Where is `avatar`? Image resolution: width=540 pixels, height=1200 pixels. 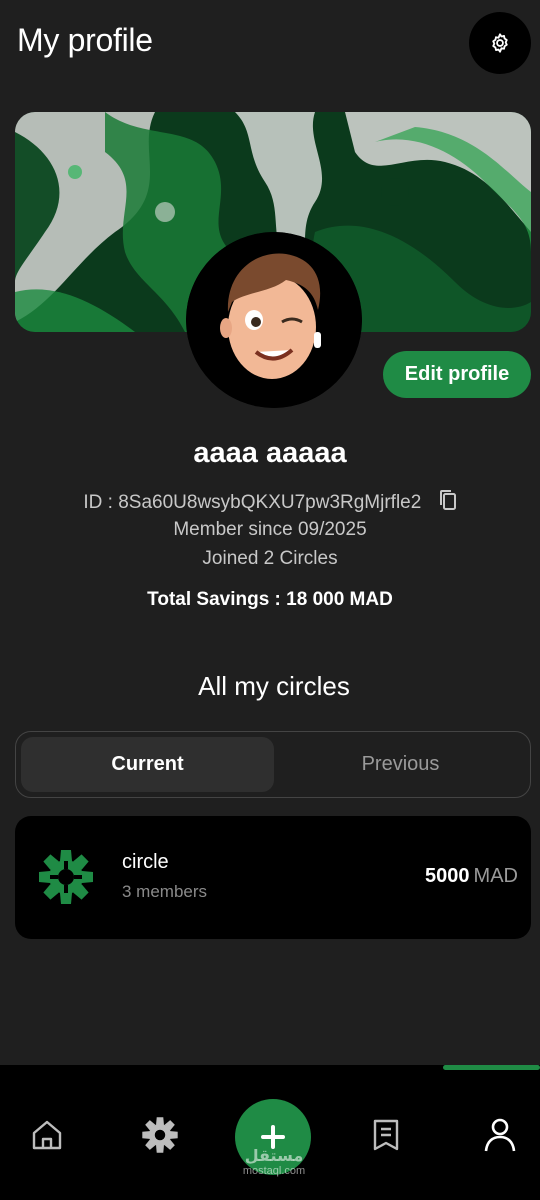 avatar is located at coordinates (274, 320).